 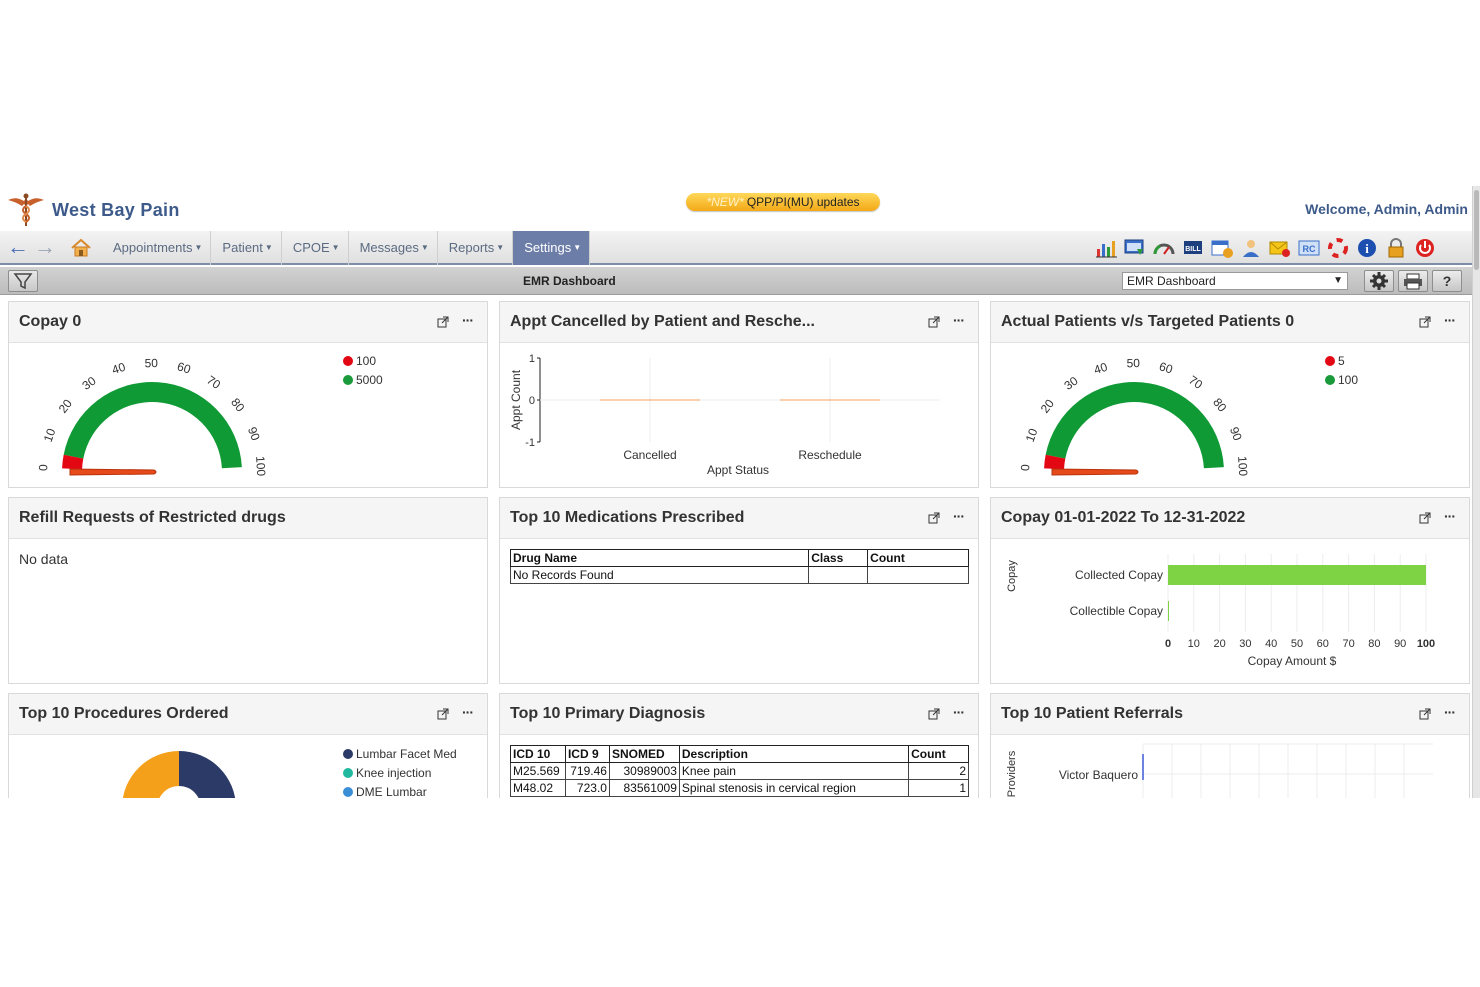 What do you see at coordinates (471, 247) in the screenshot?
I see `menu-label: Reports` at bounding box center [471, 247].